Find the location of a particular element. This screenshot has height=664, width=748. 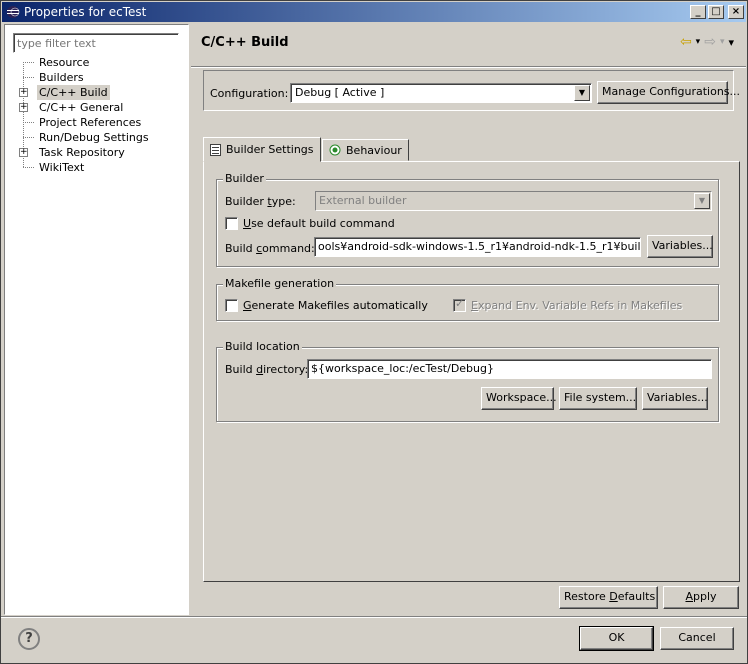

back-menu-icon: ▾ is located at coordinates (698, 42).